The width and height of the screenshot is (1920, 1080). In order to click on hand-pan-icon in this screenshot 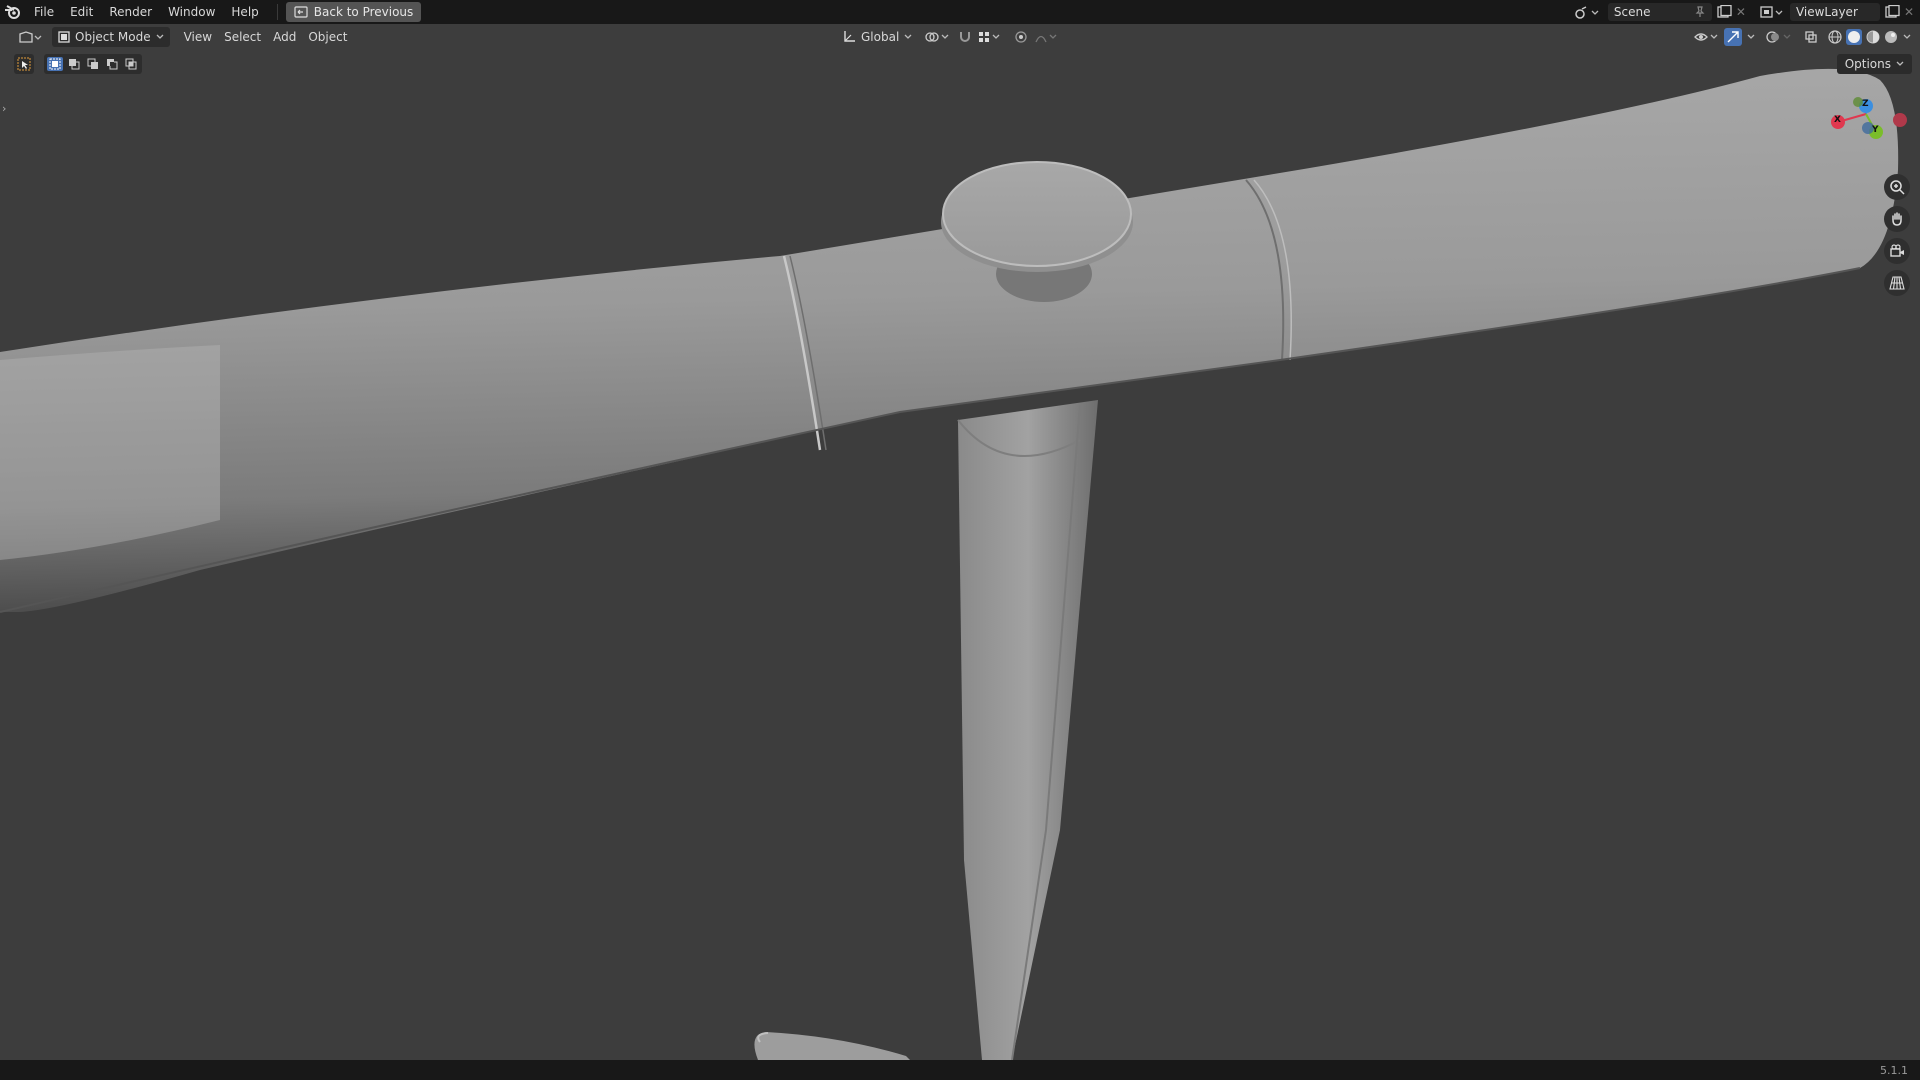, I will do `click(1897, 219)`.